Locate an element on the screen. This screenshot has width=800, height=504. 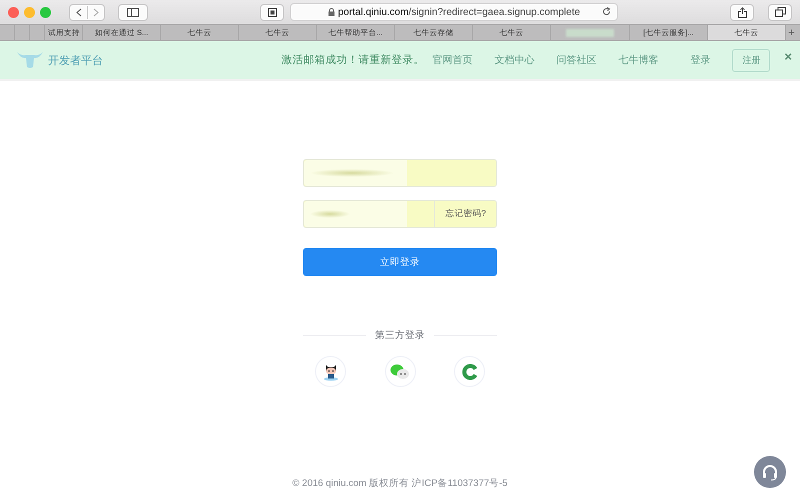
share-icon is located at coordinates (742, 12).